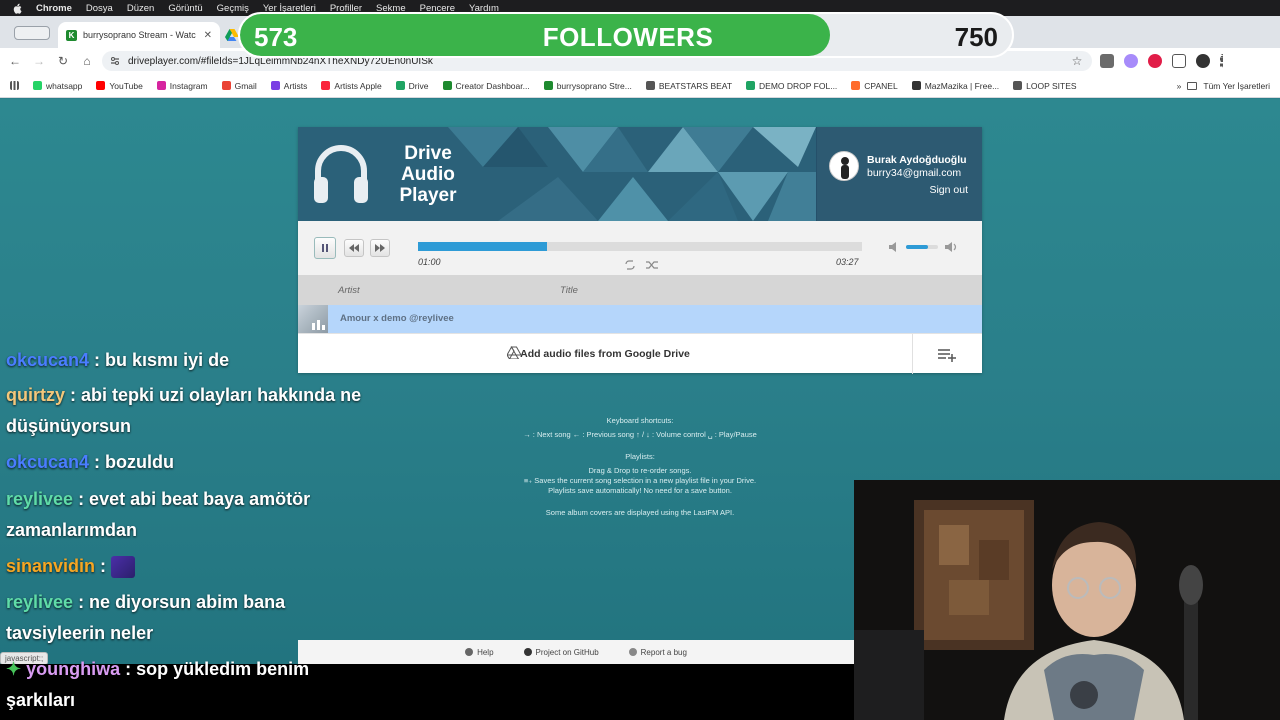  Describe the element at coordinates (276, 37) in the screenshot. I see `followers-current: 573` at that location.